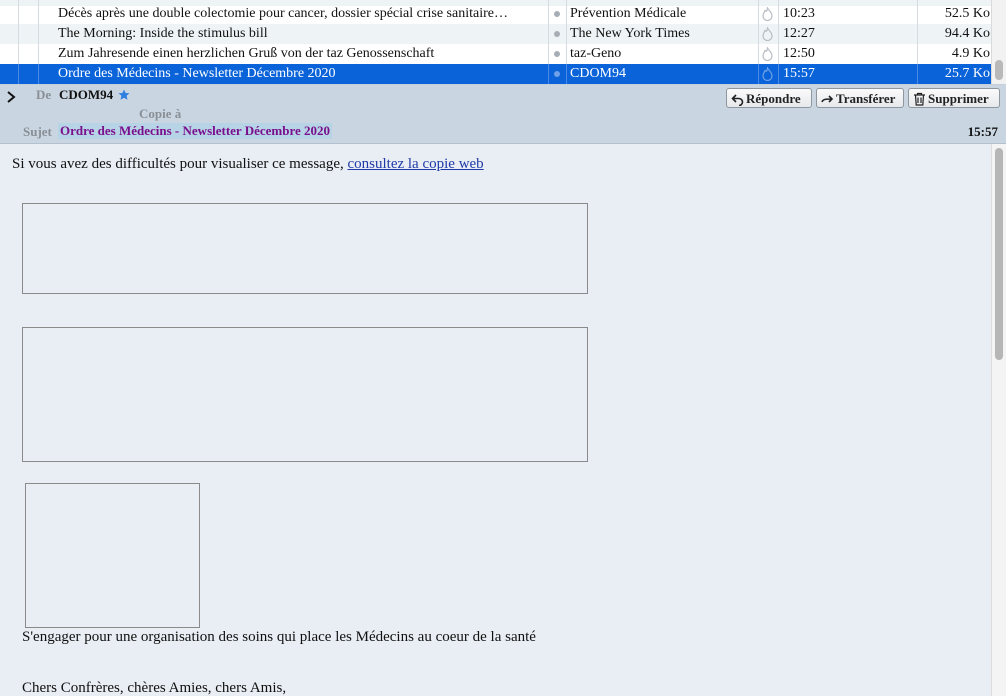 The height and width of the screenshot is (696, 1006). What do you see at coordinates (919, 99) in the screenshot?
I see `trash-icon` at bounding box center [919, 99].